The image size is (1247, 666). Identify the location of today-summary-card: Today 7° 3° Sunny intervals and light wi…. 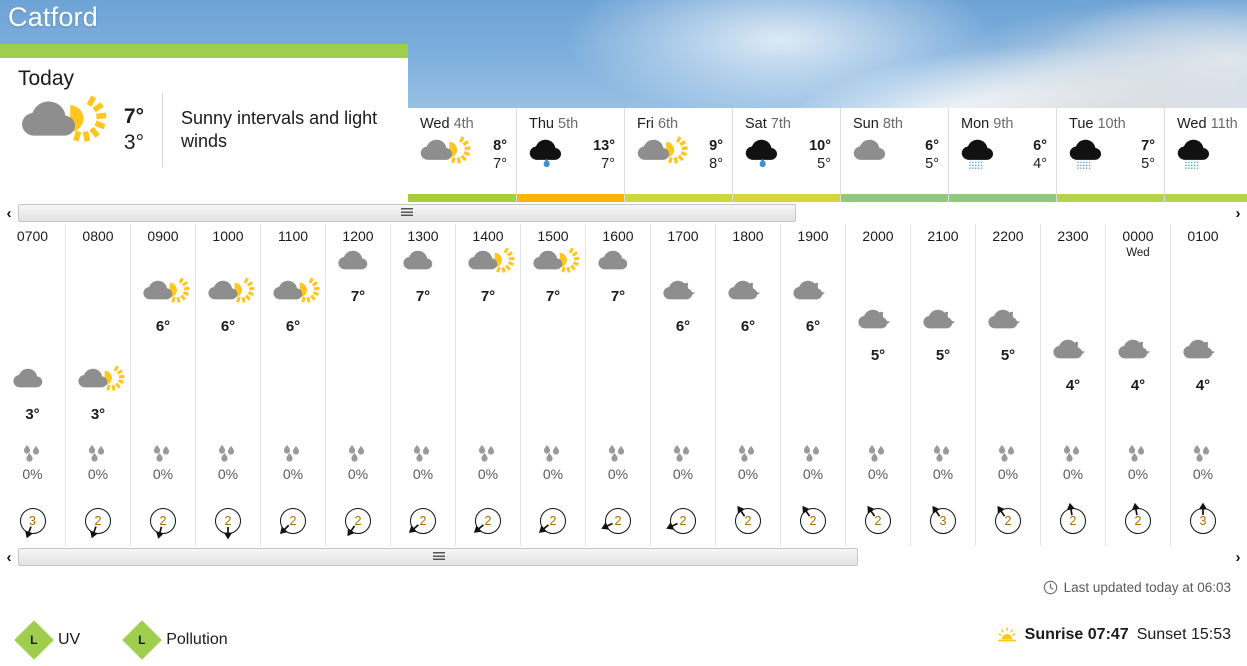
(204, 123).